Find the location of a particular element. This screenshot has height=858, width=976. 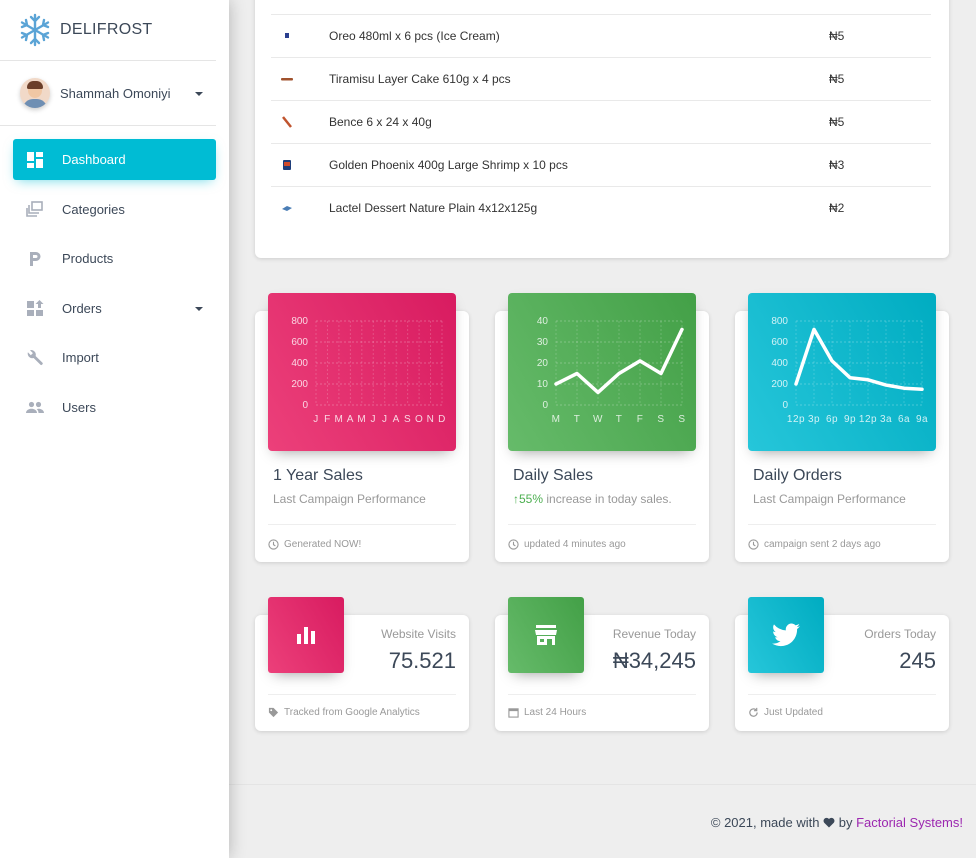

store-icon is located at coordinates (546, 635).